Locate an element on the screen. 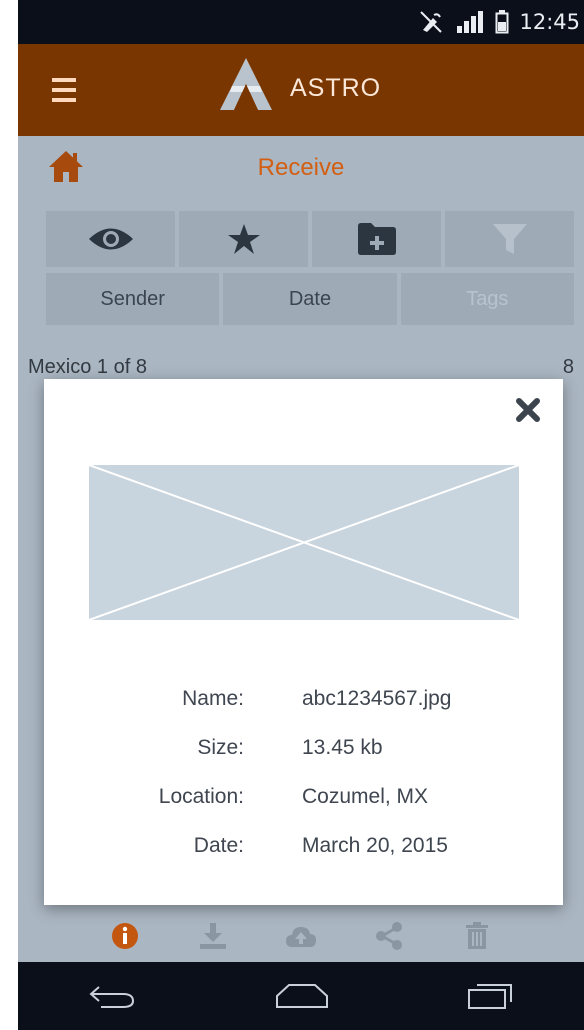 This screenshot has height=1030, width=584. detail-row-date: Date: March 20, 2015 is located at coordinates (303, 845).